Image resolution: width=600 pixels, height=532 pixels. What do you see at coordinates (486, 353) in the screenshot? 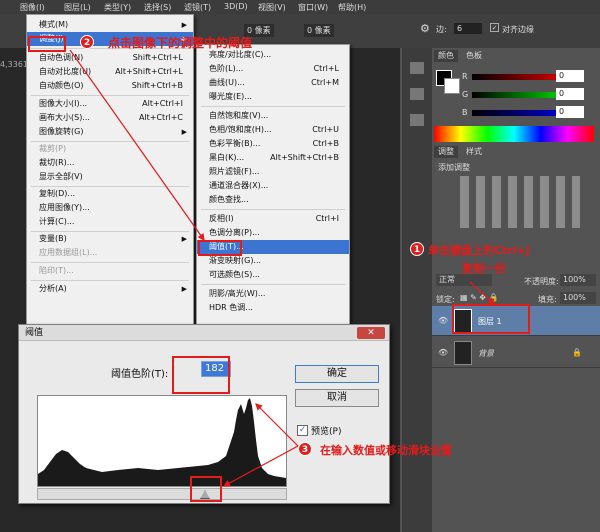
I see `layer-name: 背景` at bounding box center [486, 353].